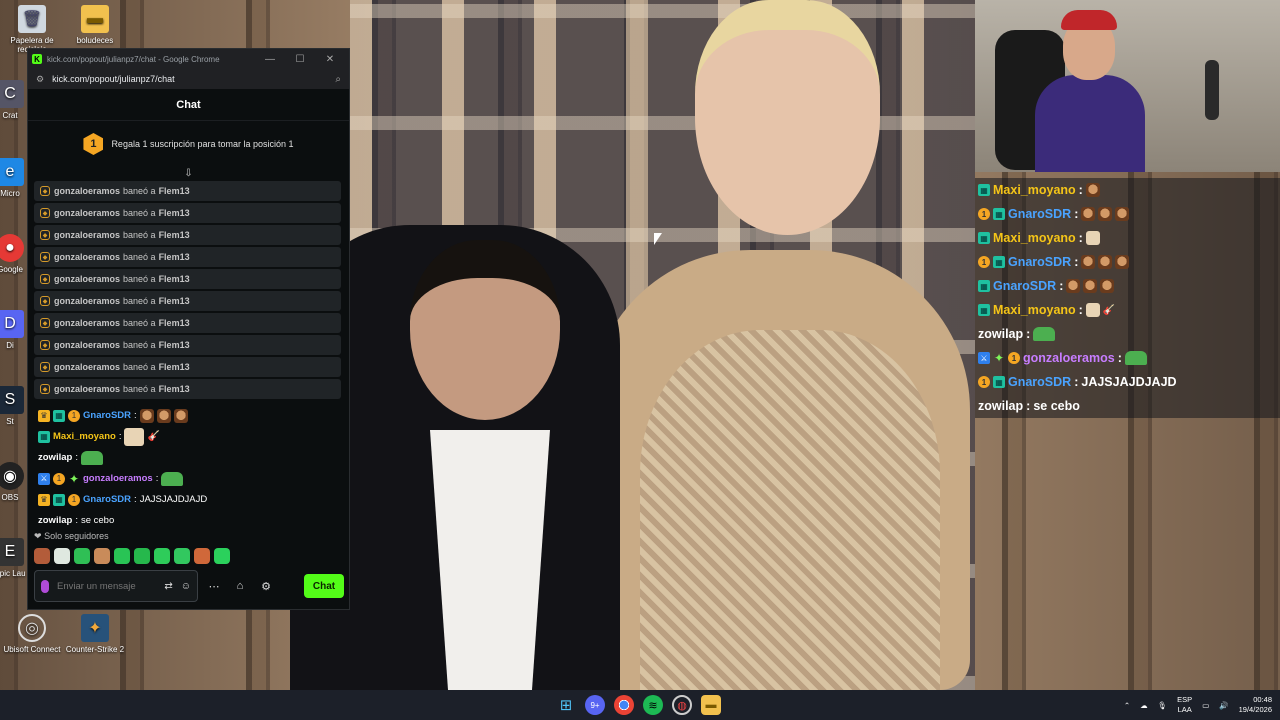 This screenshot has height=720, width=1280. What do you see at coordinates (240, 586) in the screenshot?
I see `store-icon: ⌂` at bounding box center [240, 586].